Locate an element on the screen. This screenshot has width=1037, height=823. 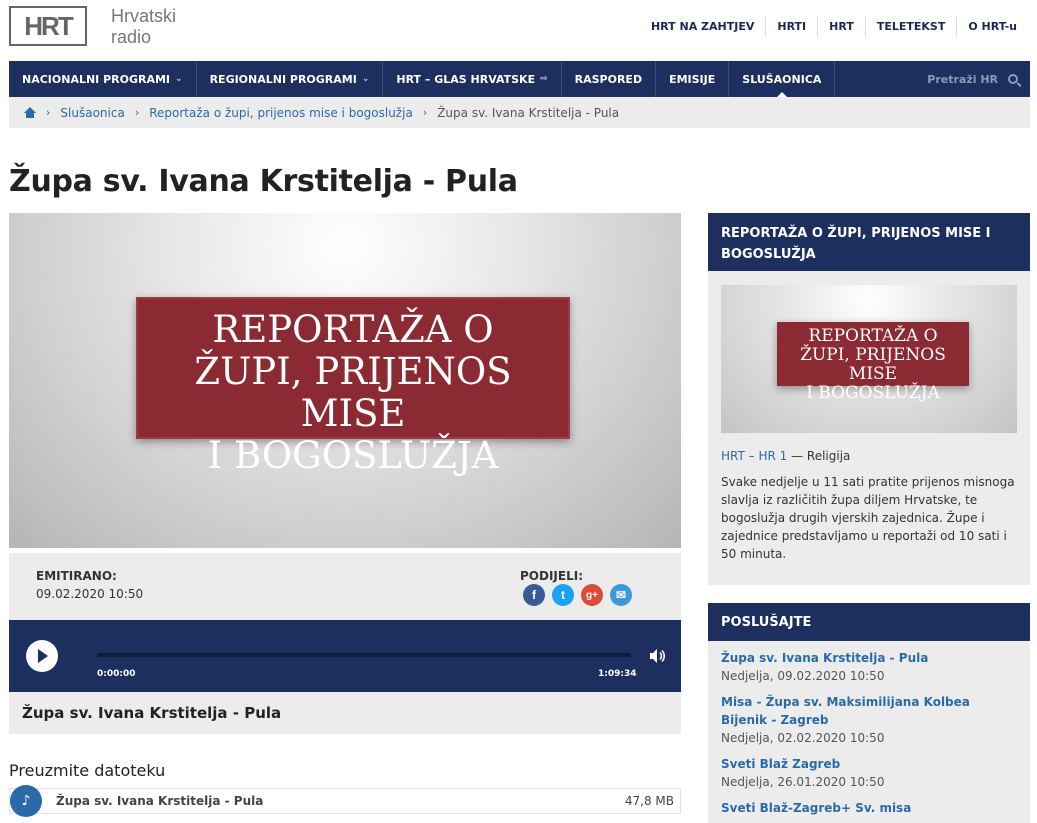
episode-link: Sveti Blaž-Zagreb+ Sv. misa is located at coordinates (869, 808).